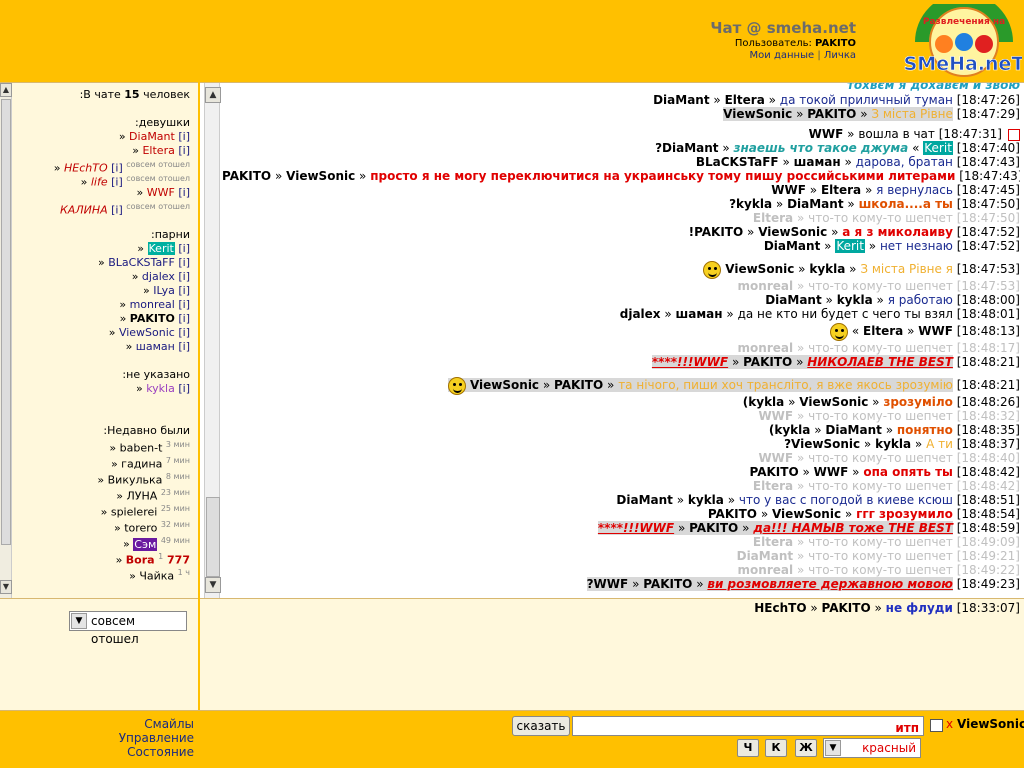 This screenshot has height=768, width=1024. Describe the element at coordinates (835, 43) in the screenshot. I see `user-name: PAKITO` at that location.